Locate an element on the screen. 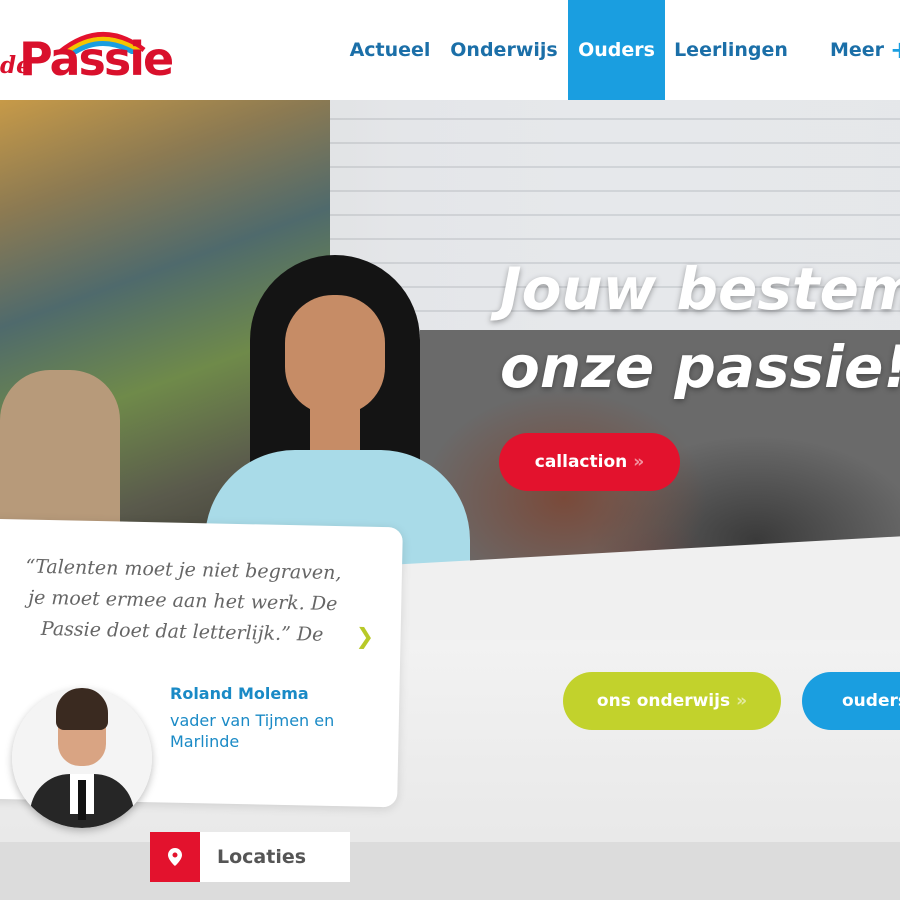 This screenshot has width=900, height=900. callaction-label: callaction is located at coordinates (581, 462).